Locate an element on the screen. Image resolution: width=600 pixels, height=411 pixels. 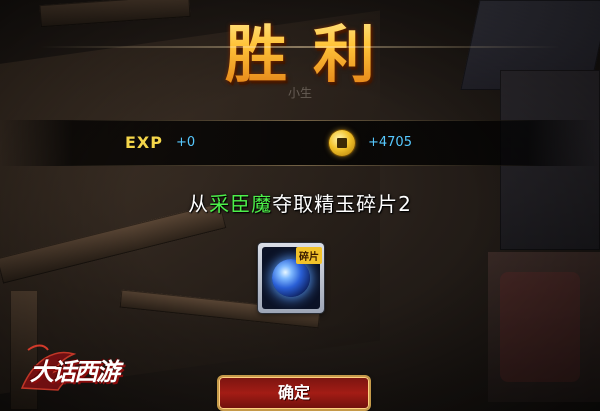
loot-prefix: 从 is located at coordinates (199, 204).